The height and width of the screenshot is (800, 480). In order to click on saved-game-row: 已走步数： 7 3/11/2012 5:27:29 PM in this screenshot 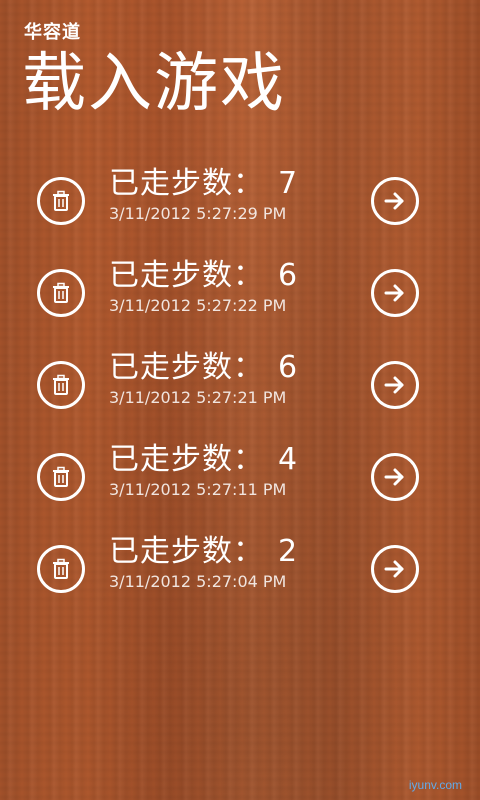, I will do `click(240, 206)`.